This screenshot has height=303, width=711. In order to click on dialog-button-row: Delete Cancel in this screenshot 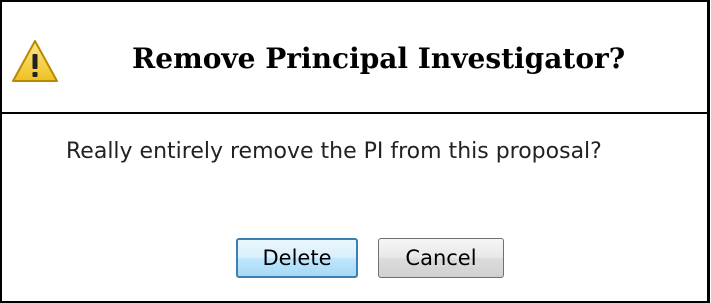, I will do `click(370, 258)`.